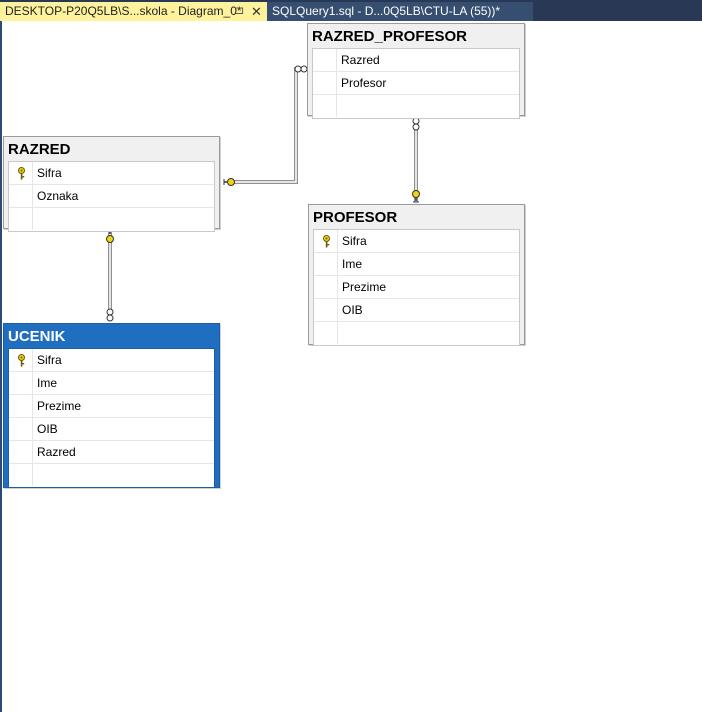 Image resolution: width=702 pixels, height=712 pixels. What do you see at coordinates (256, 11) in the screenshot?
I see `close-icon: ✕` at bounding box center [256, 11].